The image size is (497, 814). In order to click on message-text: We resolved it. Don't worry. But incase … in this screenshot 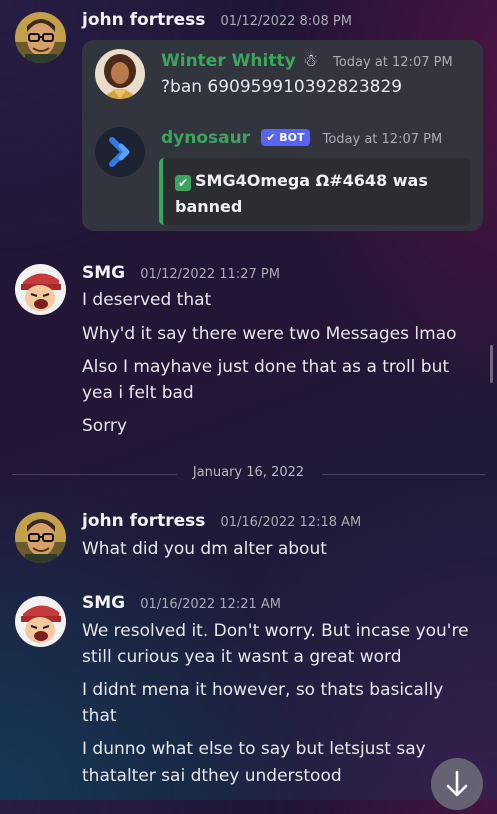, I will do `click(275, 631)`.